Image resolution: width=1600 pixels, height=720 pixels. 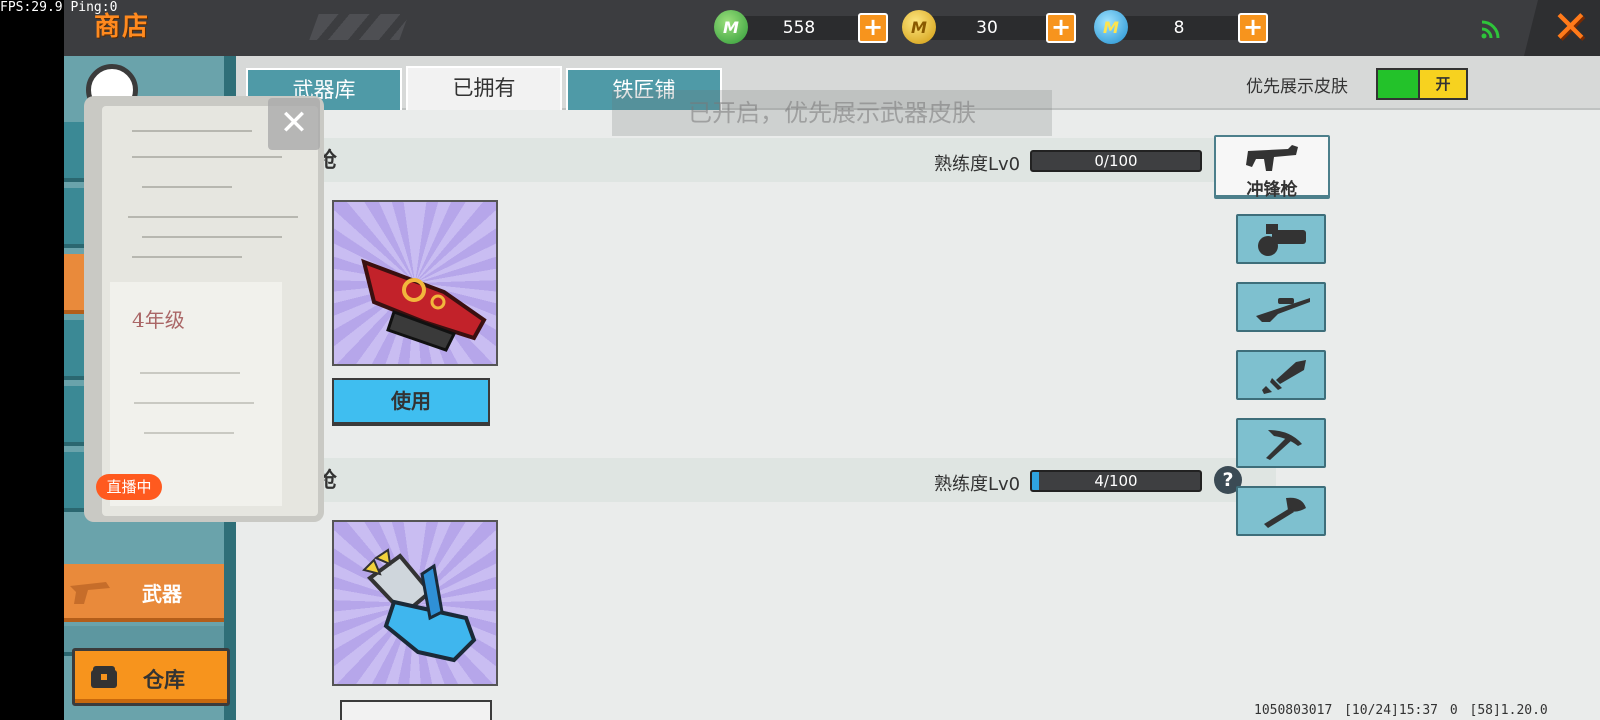 What do you see at coordinates (424, 305) in the screenshot?
I see `red-gun-icon` at bounding box center [424, 305].